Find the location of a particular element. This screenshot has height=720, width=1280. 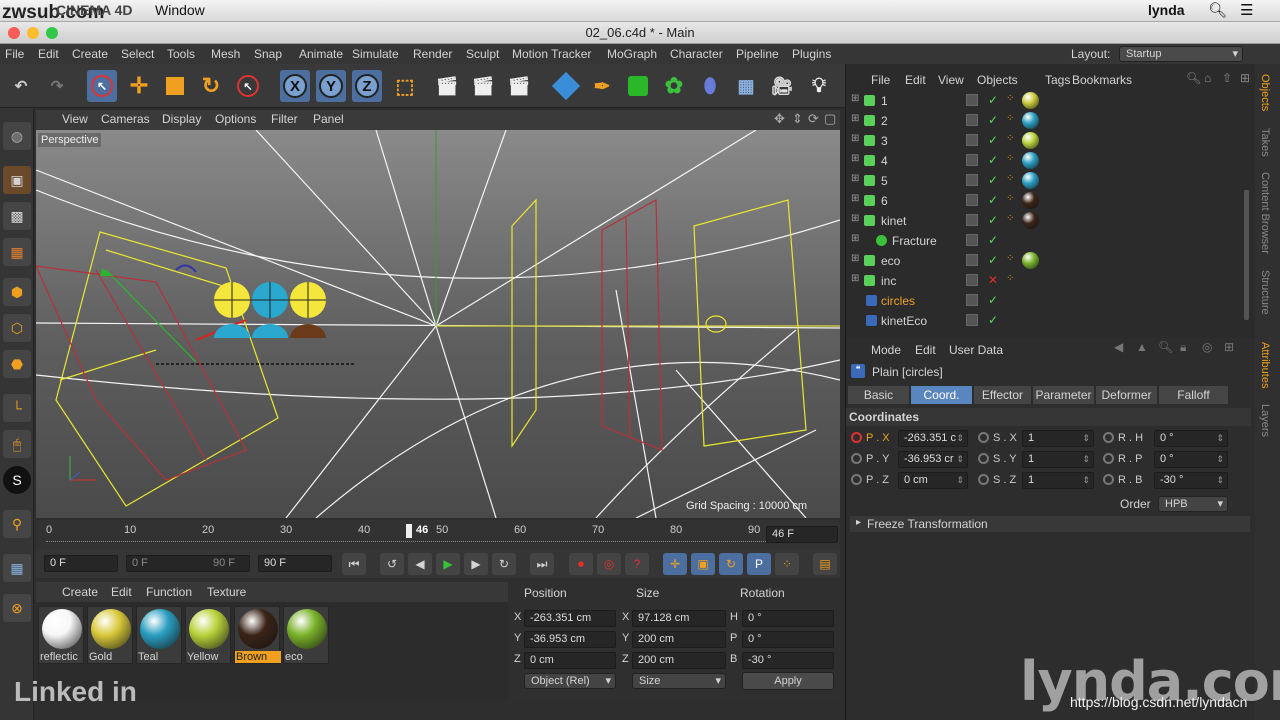

search-icon: 🔍︎ is located at coordinates (1193, 78).